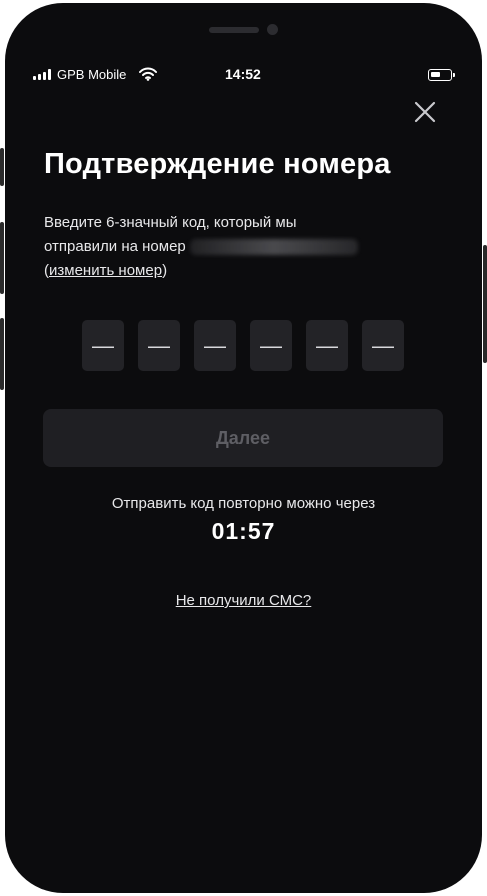  Describe the element at coordinates (234, 30) in the screenshot. I see `earpiece-speaker` at that location.